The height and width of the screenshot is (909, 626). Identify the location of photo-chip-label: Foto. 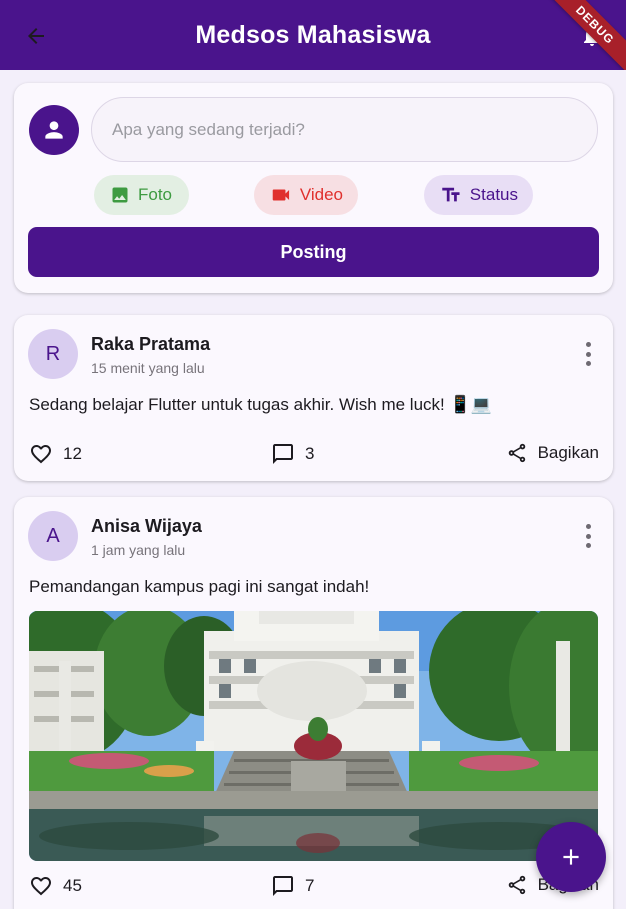
(155, 194).